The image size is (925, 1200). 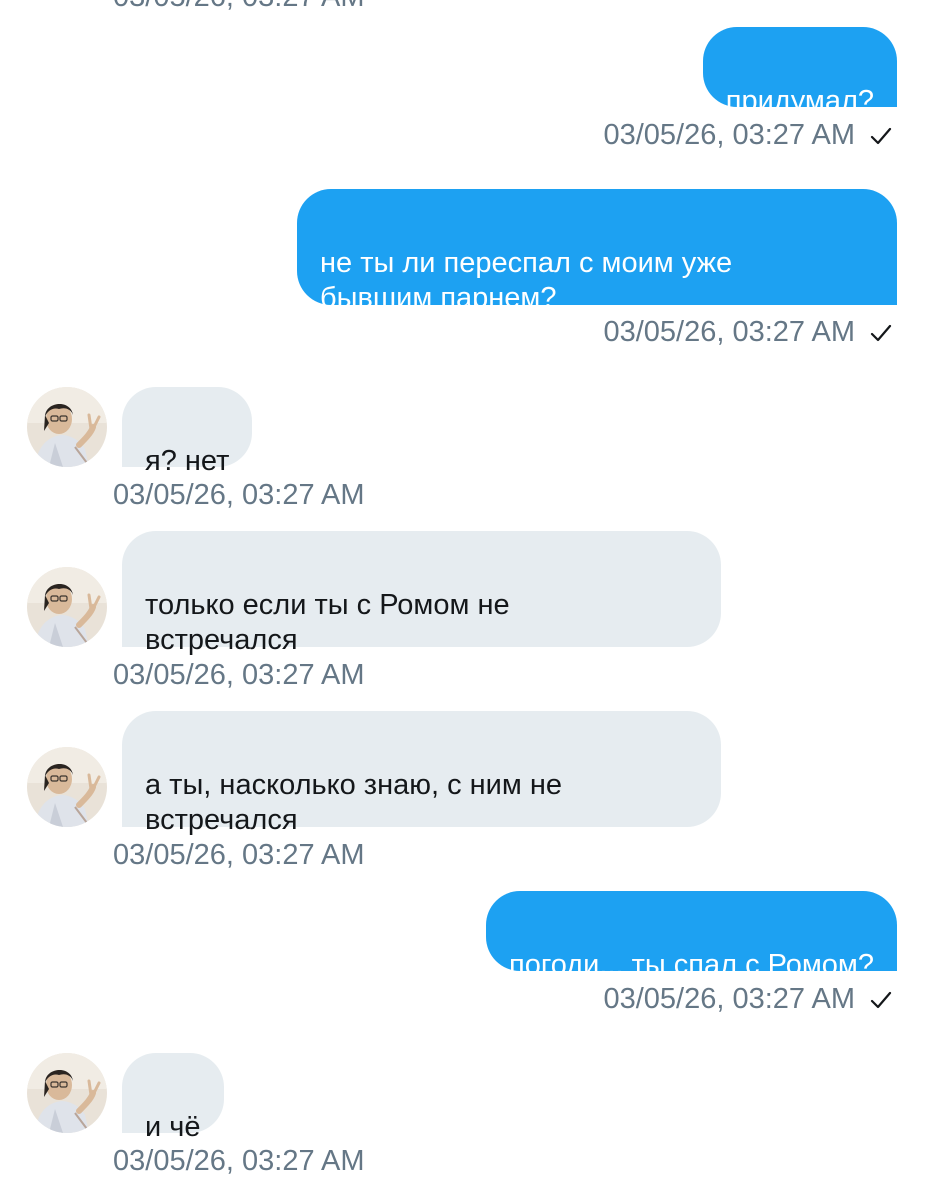 What do you see at coordinates (187, 432) in the screenshot?
I see `incoming-message-bubble: я? нет` at bounding box center [187, 432].